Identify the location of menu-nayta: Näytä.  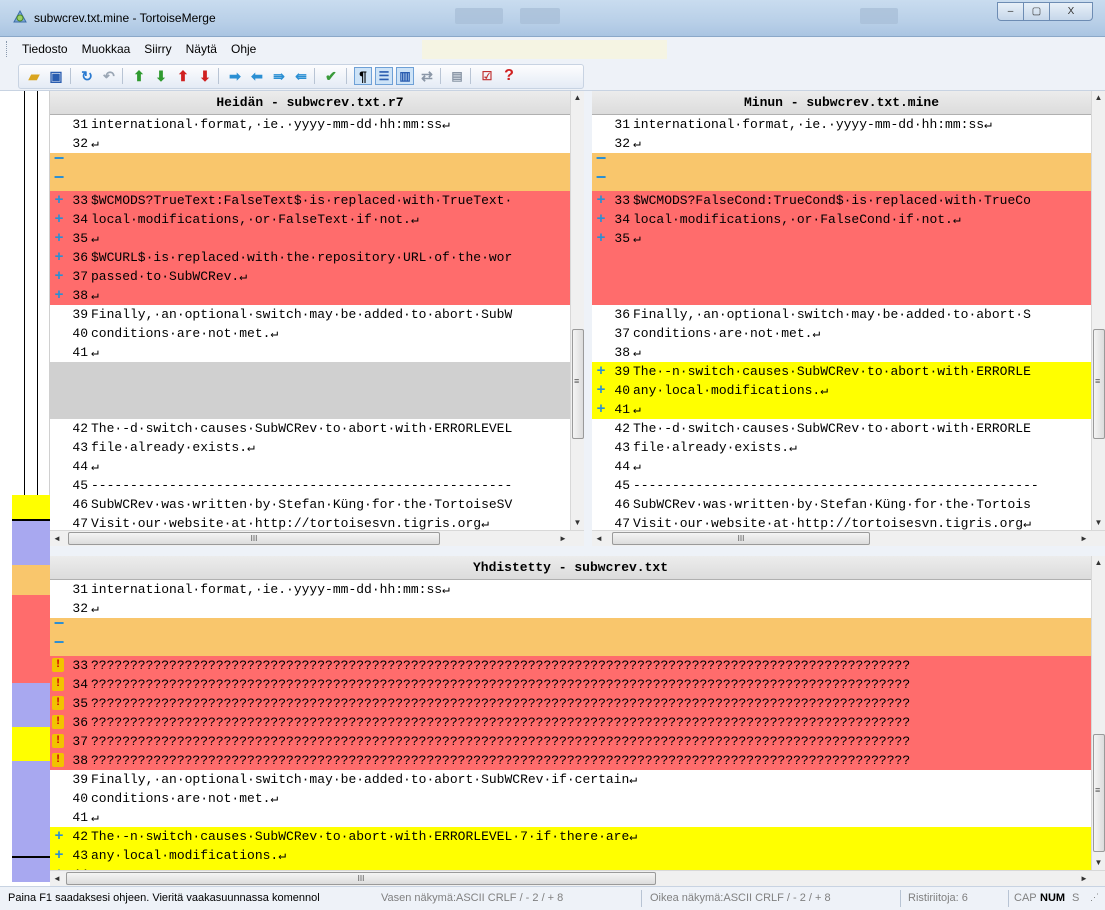
(201, 49).